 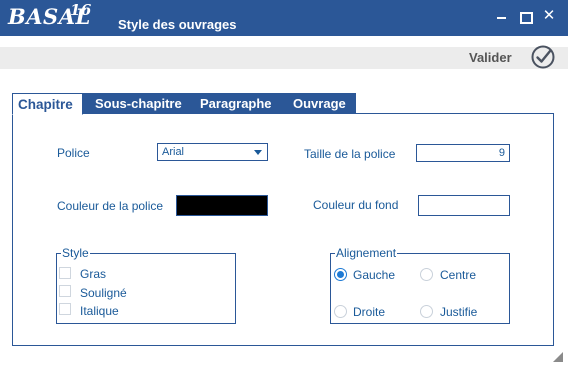 I want to click on tab-paragraphe: Paragraphe, so click(x=235, y=103).